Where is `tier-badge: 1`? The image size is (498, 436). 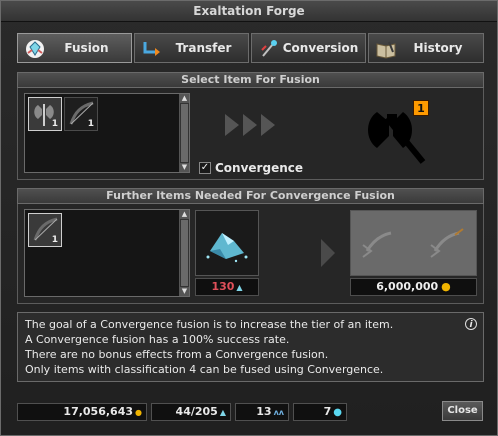
tier-badge: 1 is located at coordinates (421, 108).